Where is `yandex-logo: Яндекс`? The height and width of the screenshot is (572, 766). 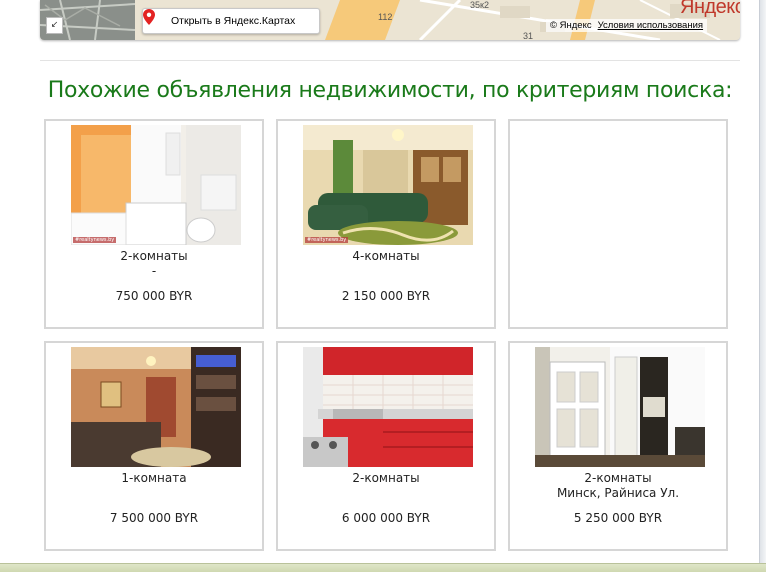 yandex-logo: Яндекс is located at coordinates (710, 9).